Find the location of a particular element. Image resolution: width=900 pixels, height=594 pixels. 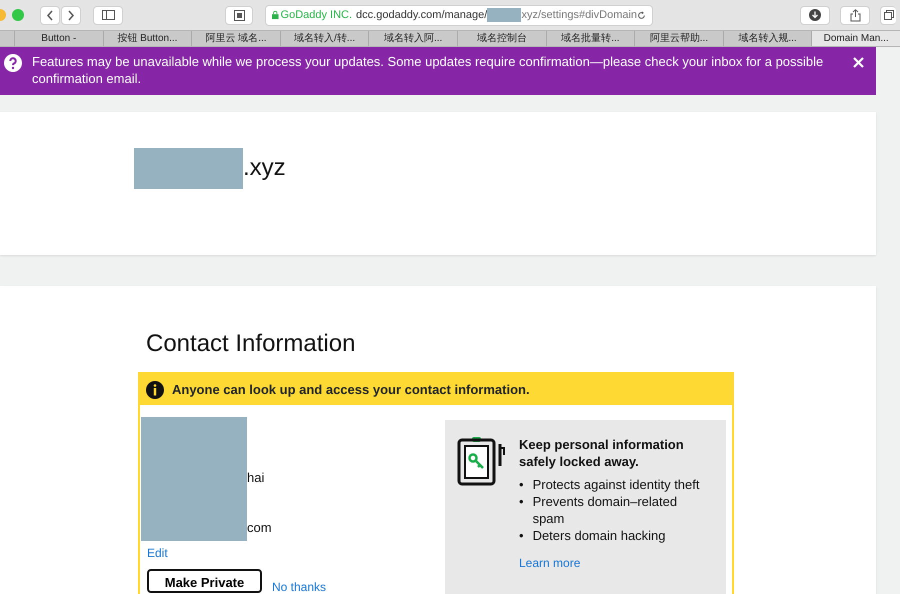

reader-button is located at coordinates (239, 15).